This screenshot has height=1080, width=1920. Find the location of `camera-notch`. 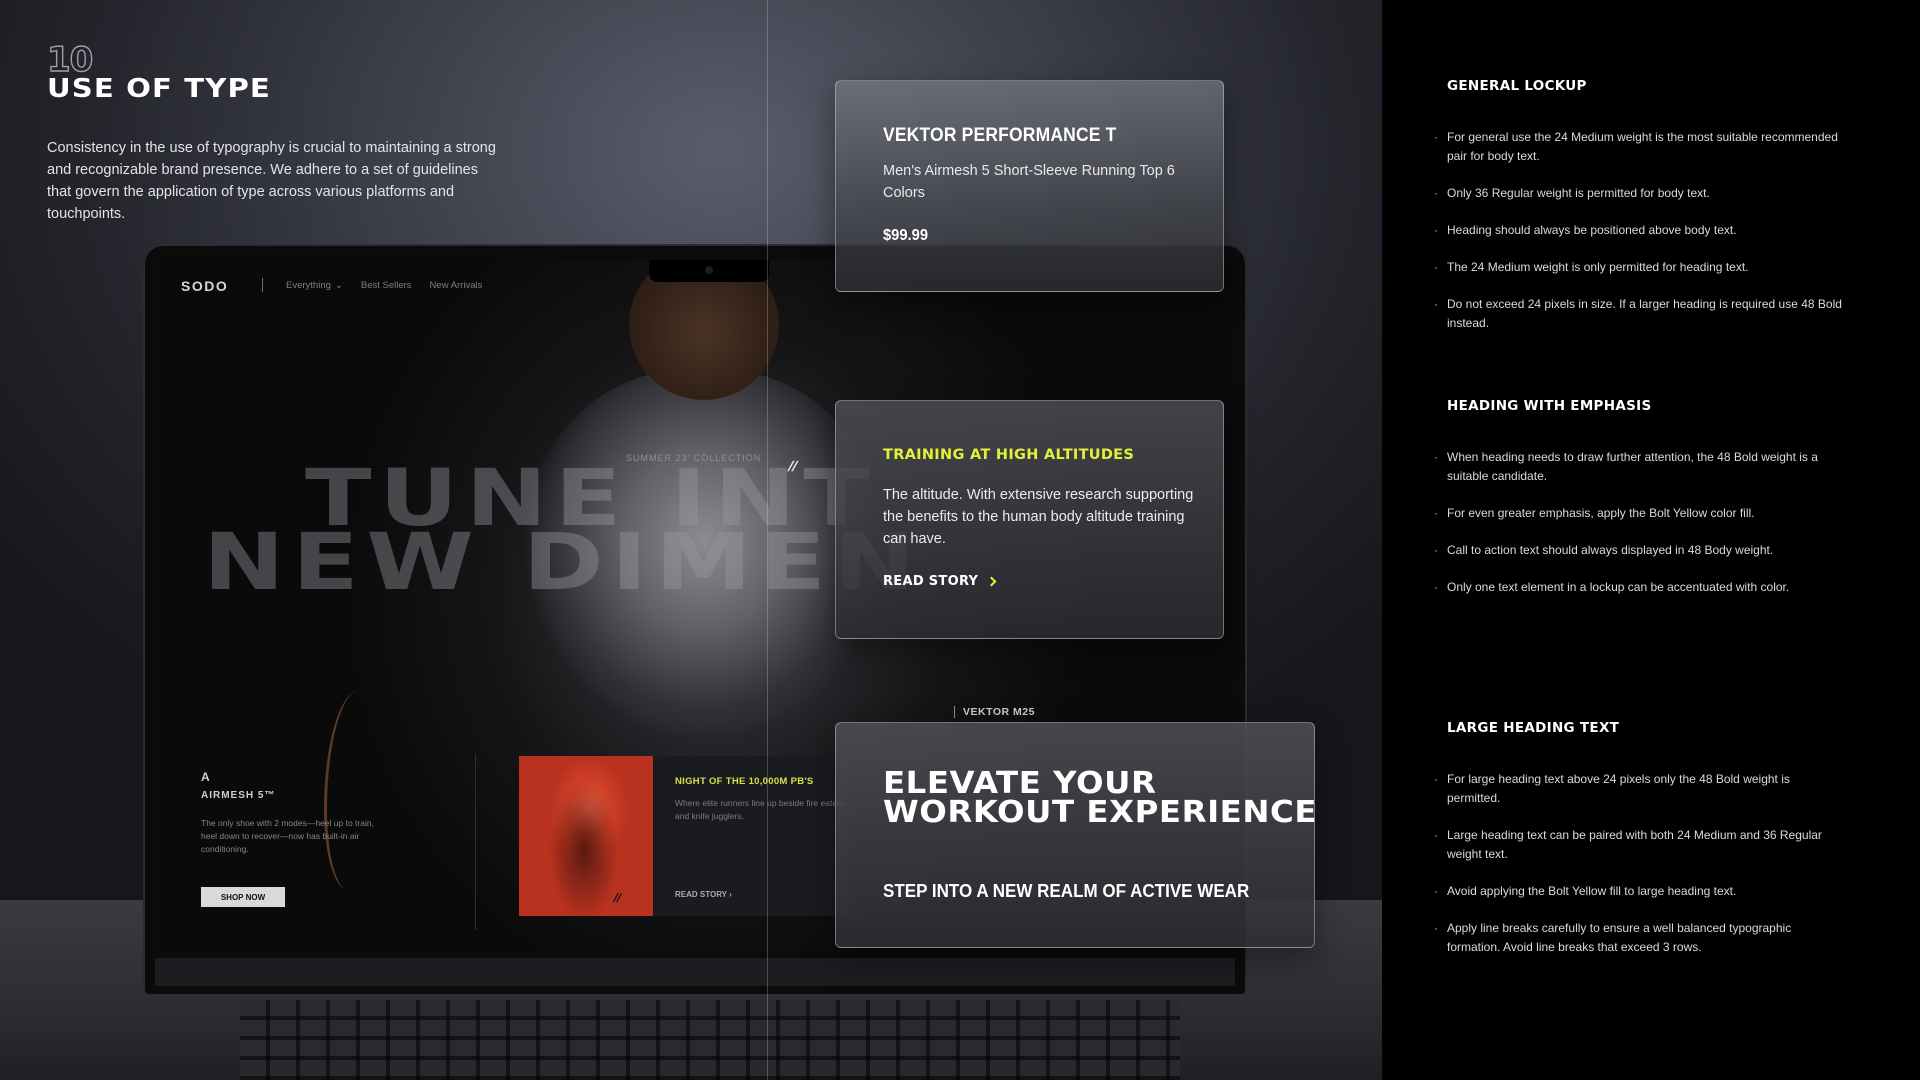

camera-notch is located at coordinates (709, 271).